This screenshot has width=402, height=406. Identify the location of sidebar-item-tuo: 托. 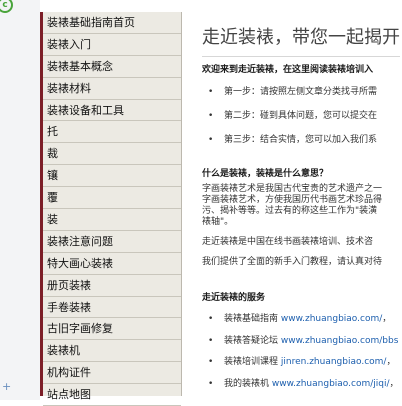
(112, 132).